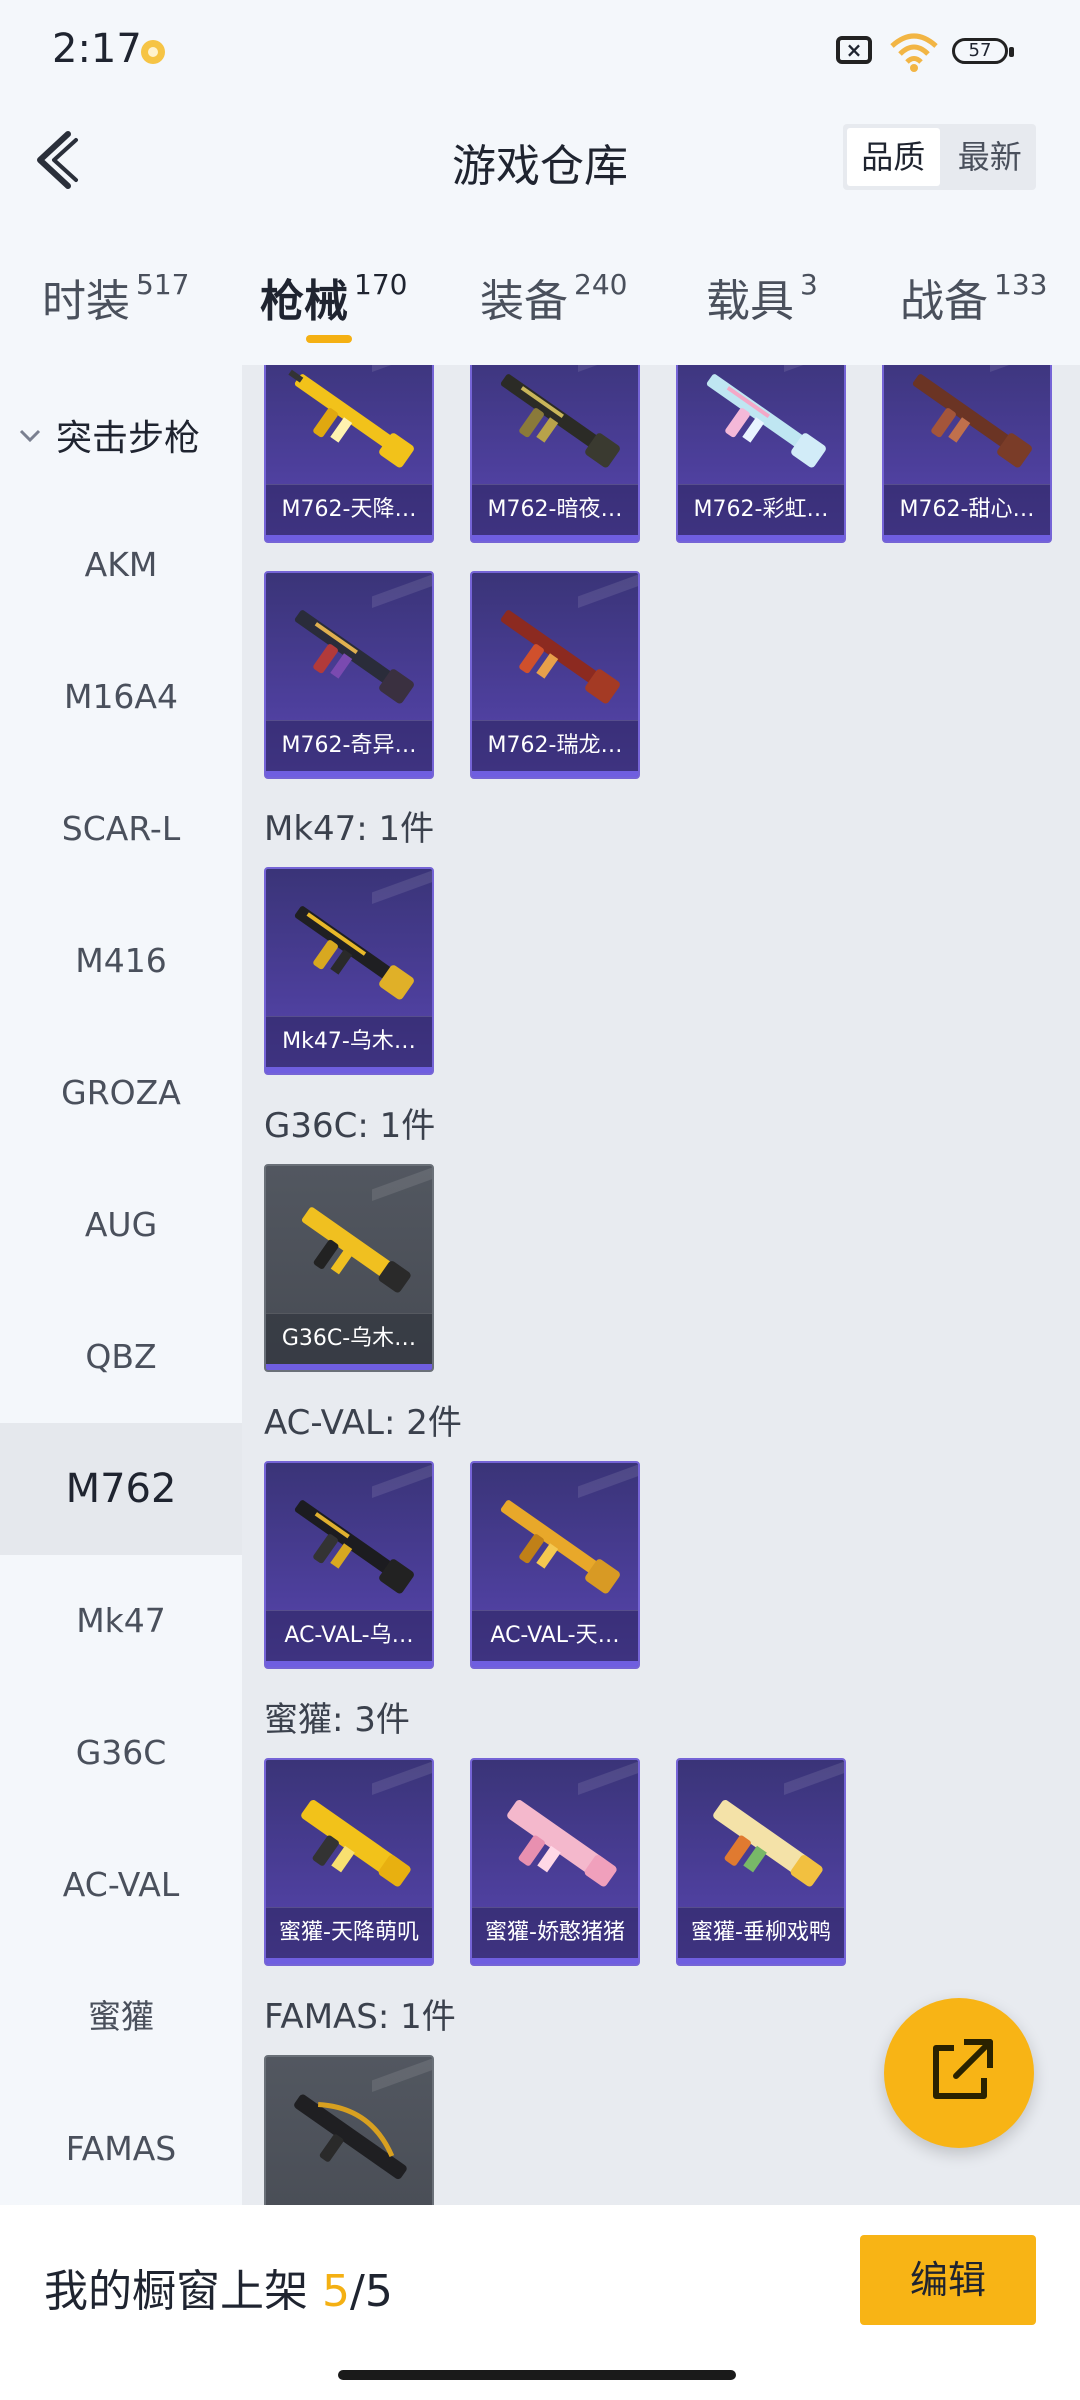 This screenshot has width=1080, height=2400. Describe the element at coordinates (121, 1885) in the screenshot. I see `sidebar-item-ac-val: AC-VAL` at that location.